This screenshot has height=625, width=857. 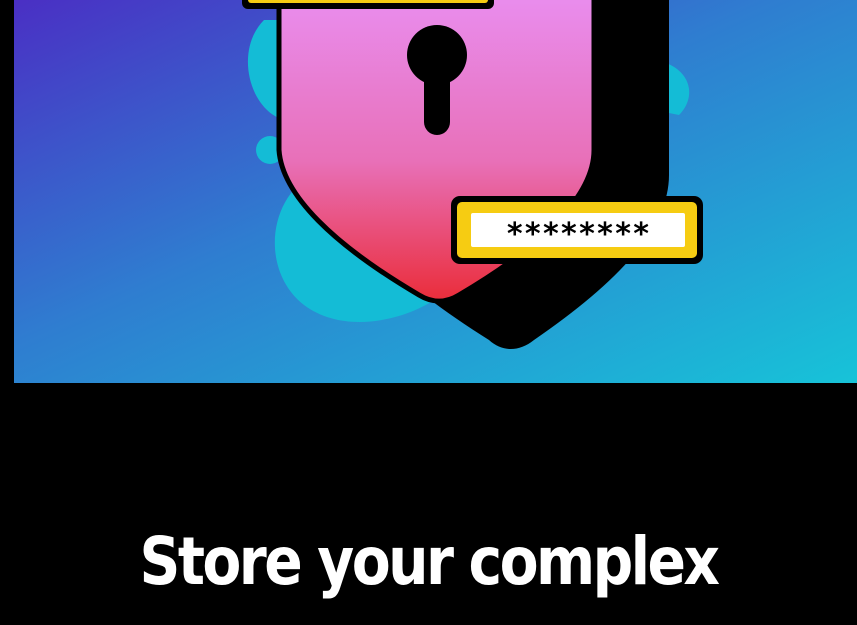 I want to click on headline: Store your complex, so click(x=430, y=561).